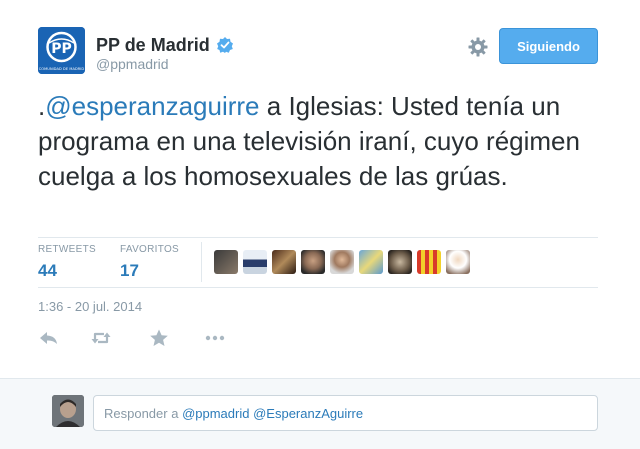  What do you see at coordinates (201, 262) in the screenshot?
I see `stats-divider` at bounding box center [201, 262].